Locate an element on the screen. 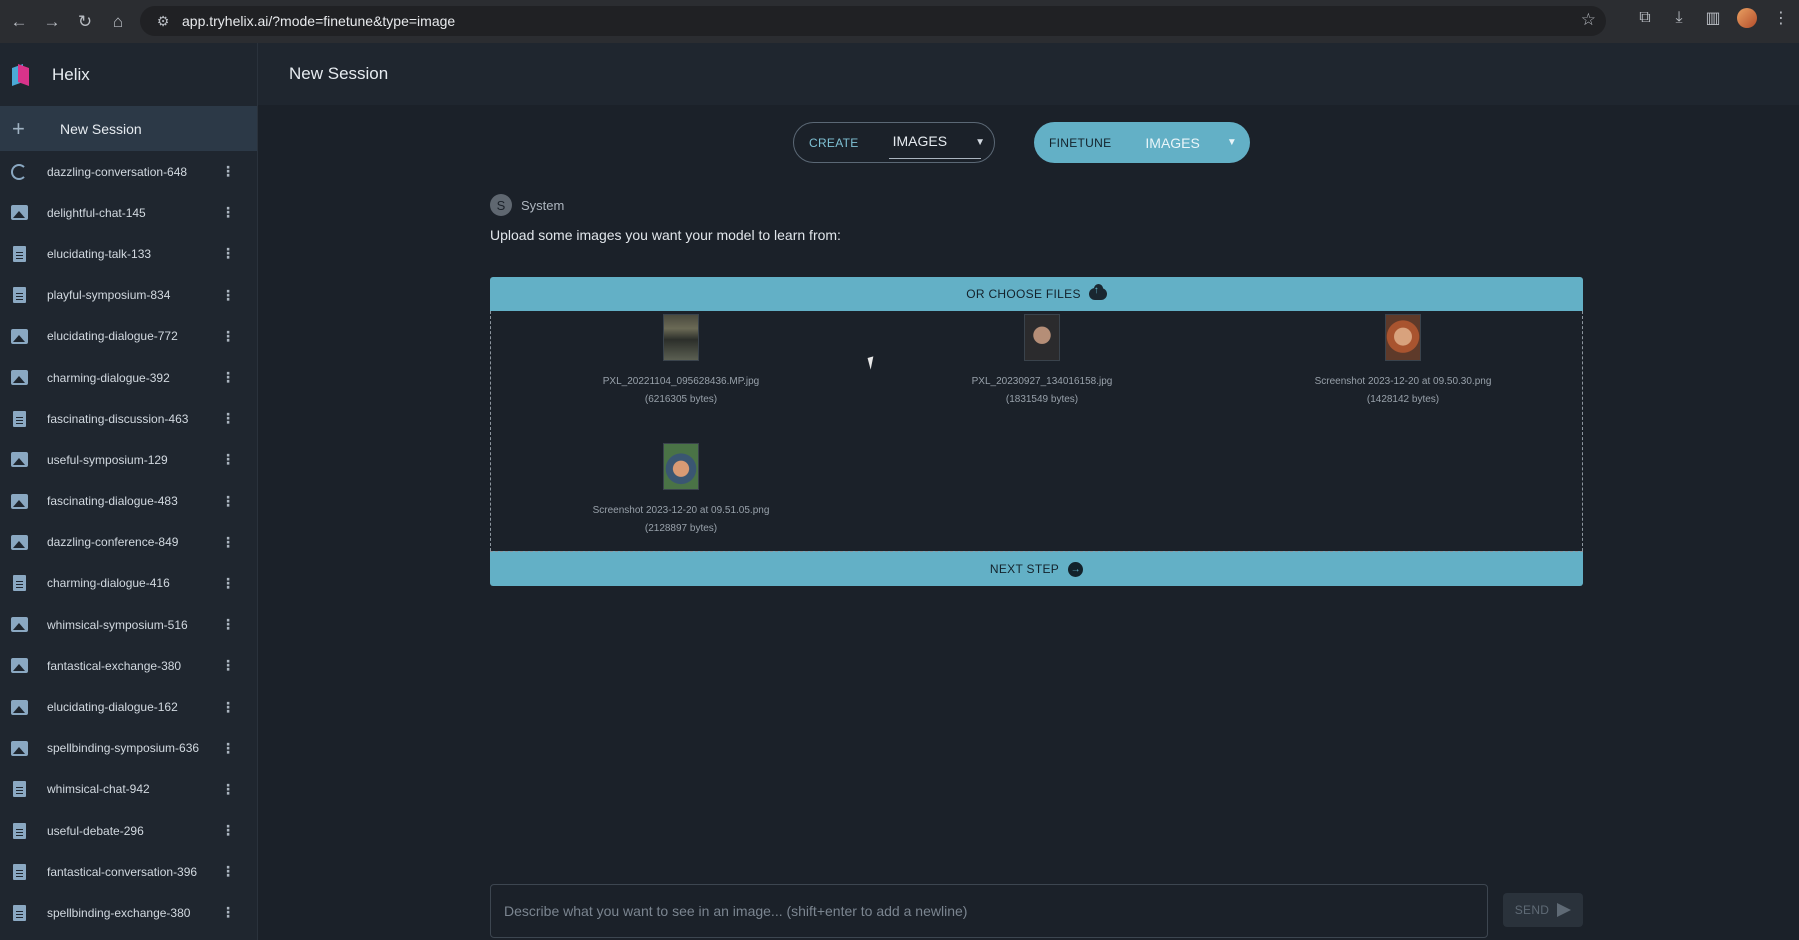 Image resolution: width=1799 pixels, height=940 pixels. site-settings-icon: ⚙ is located at coordinates (163, 21).